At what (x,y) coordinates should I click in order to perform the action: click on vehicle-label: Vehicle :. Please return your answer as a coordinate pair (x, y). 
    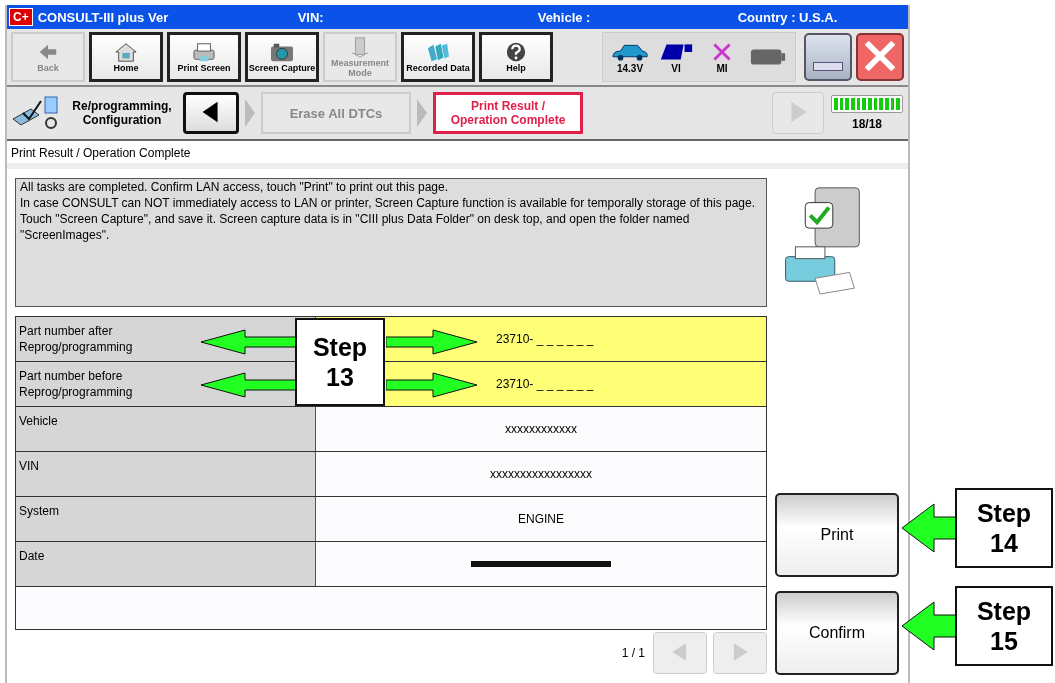
    Looking at the image, I should click on (564, 17).